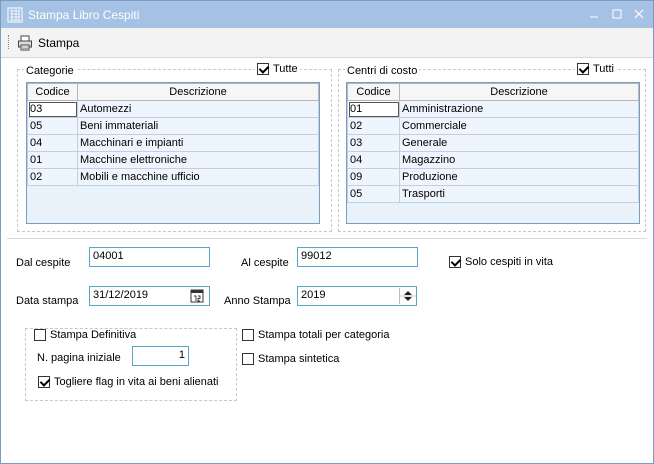 The image size is (654, 464). Describe the element at coordinates (43, 263) in the screenshot. I see `dal-cespite-label: Dal cespite` at that location.